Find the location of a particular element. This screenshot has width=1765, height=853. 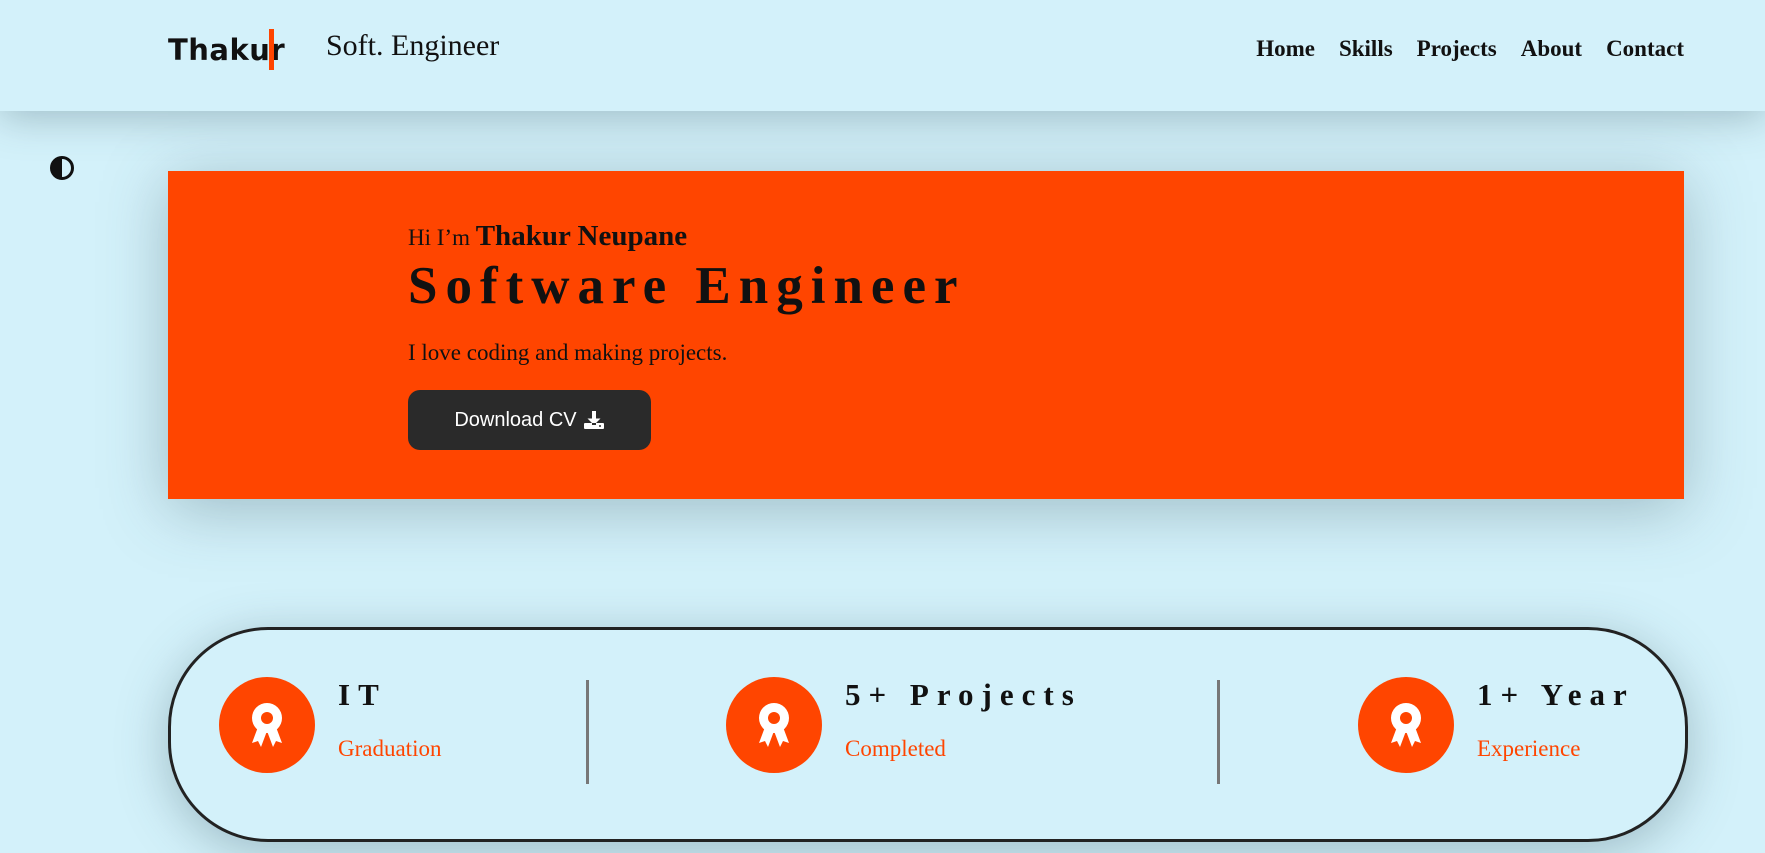

contrast-icon is located at coordinates (62, 168).